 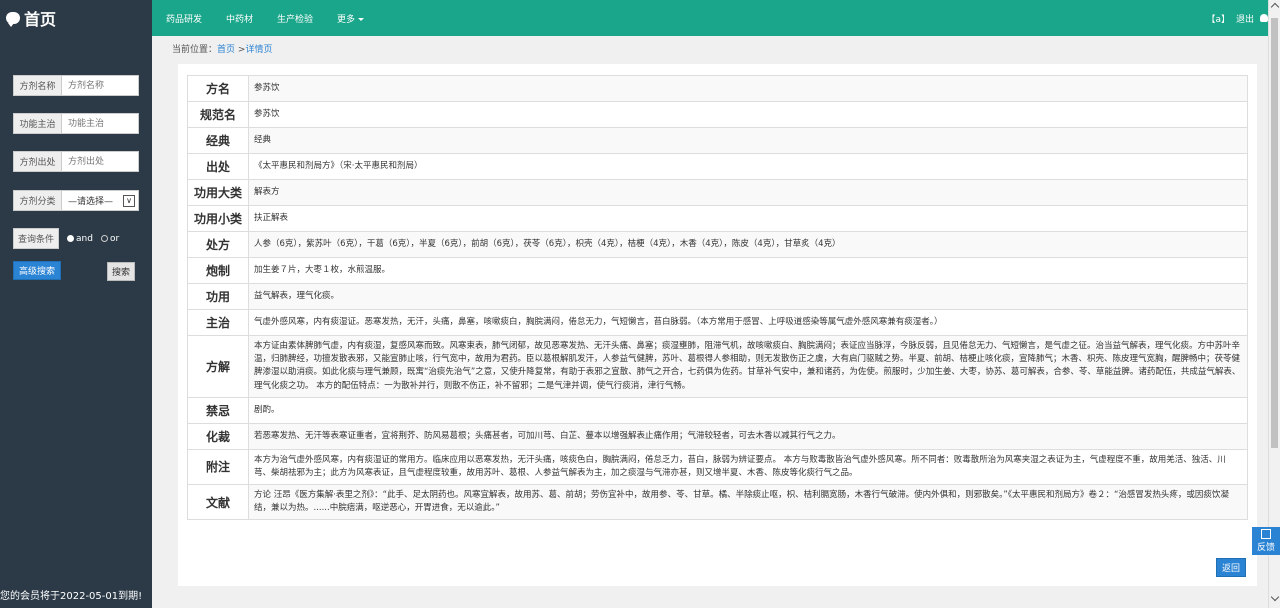 I want to click on nav-more: 更多, so click(x=351, y=18).